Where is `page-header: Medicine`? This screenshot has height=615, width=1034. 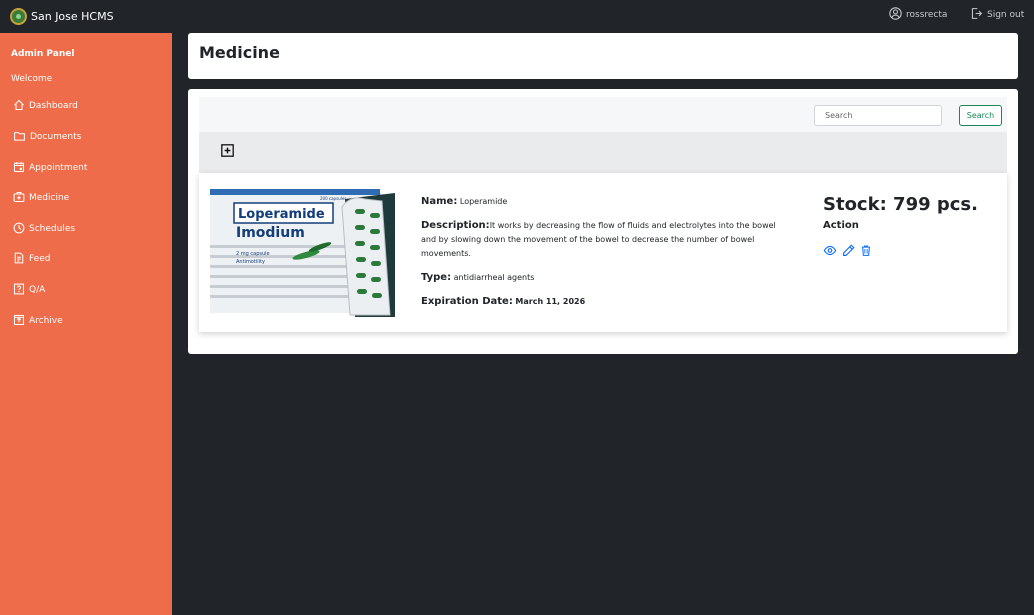 page-header: Medicine is located at coordinates (603, 56).